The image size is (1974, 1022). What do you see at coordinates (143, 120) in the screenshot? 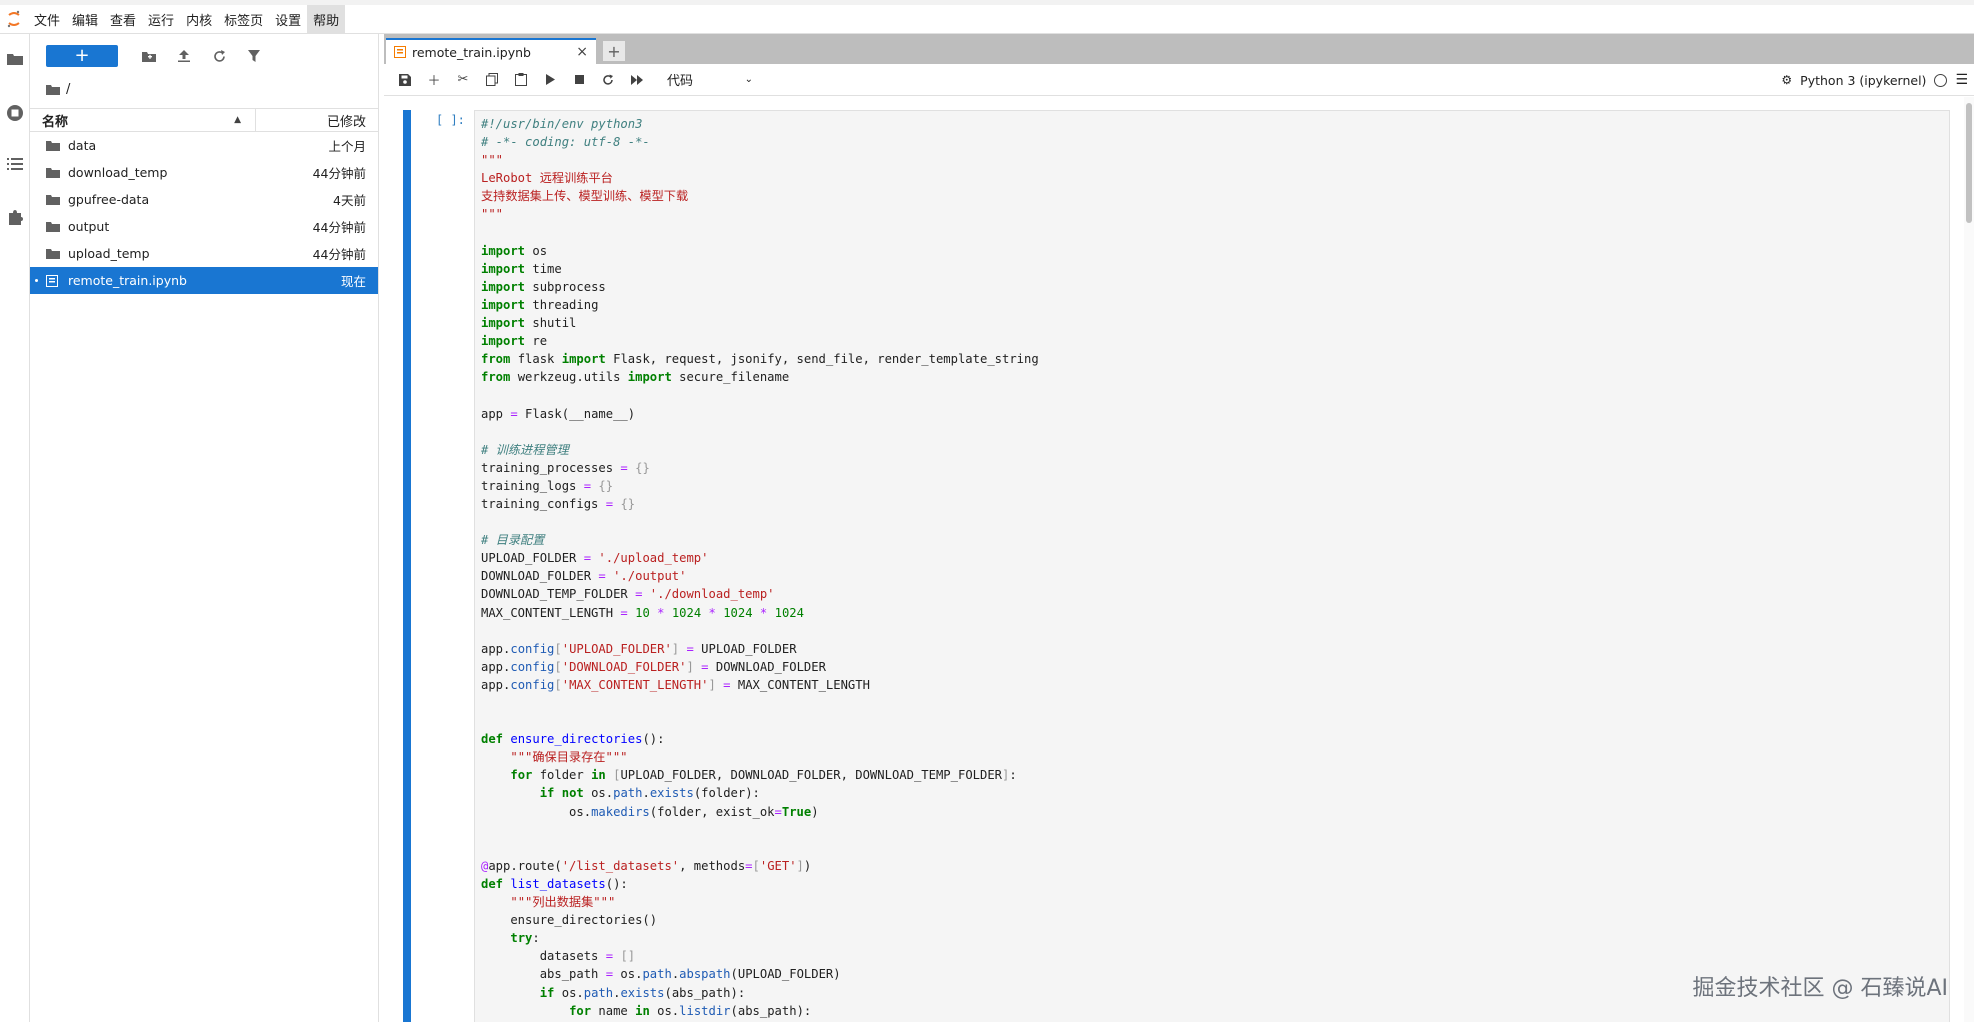
I see `column-name-header: 名称 ▲` at bounding box center [143, 120].